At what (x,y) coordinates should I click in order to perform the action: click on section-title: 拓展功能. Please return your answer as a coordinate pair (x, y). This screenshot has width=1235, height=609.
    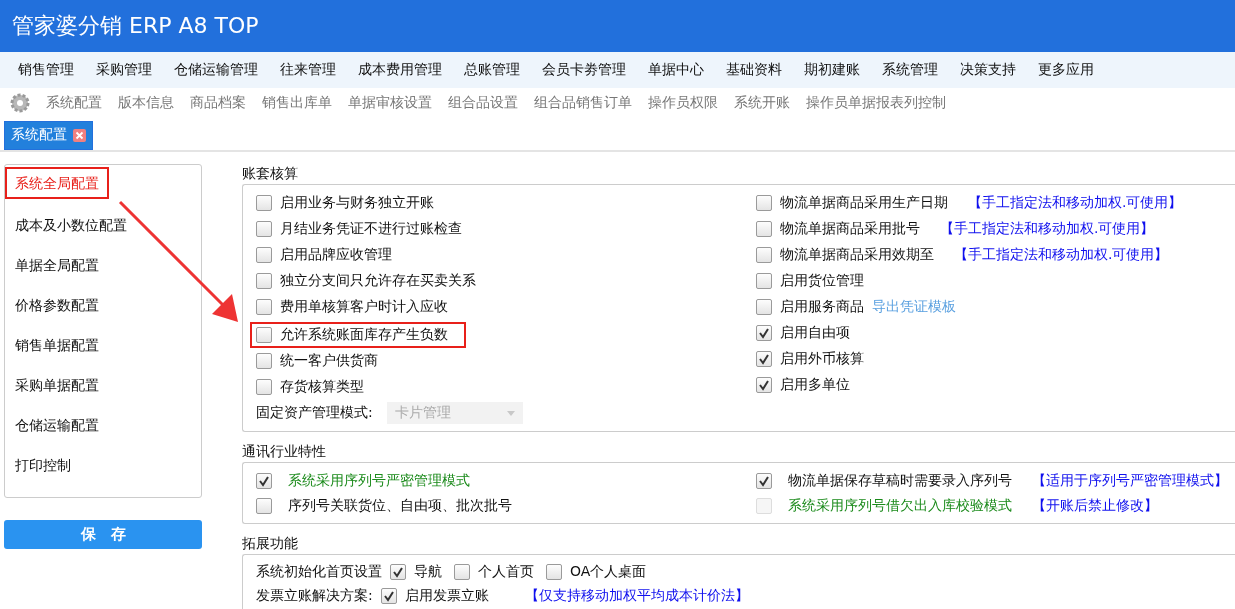
    Looking at the image, I should click on (270, 543).